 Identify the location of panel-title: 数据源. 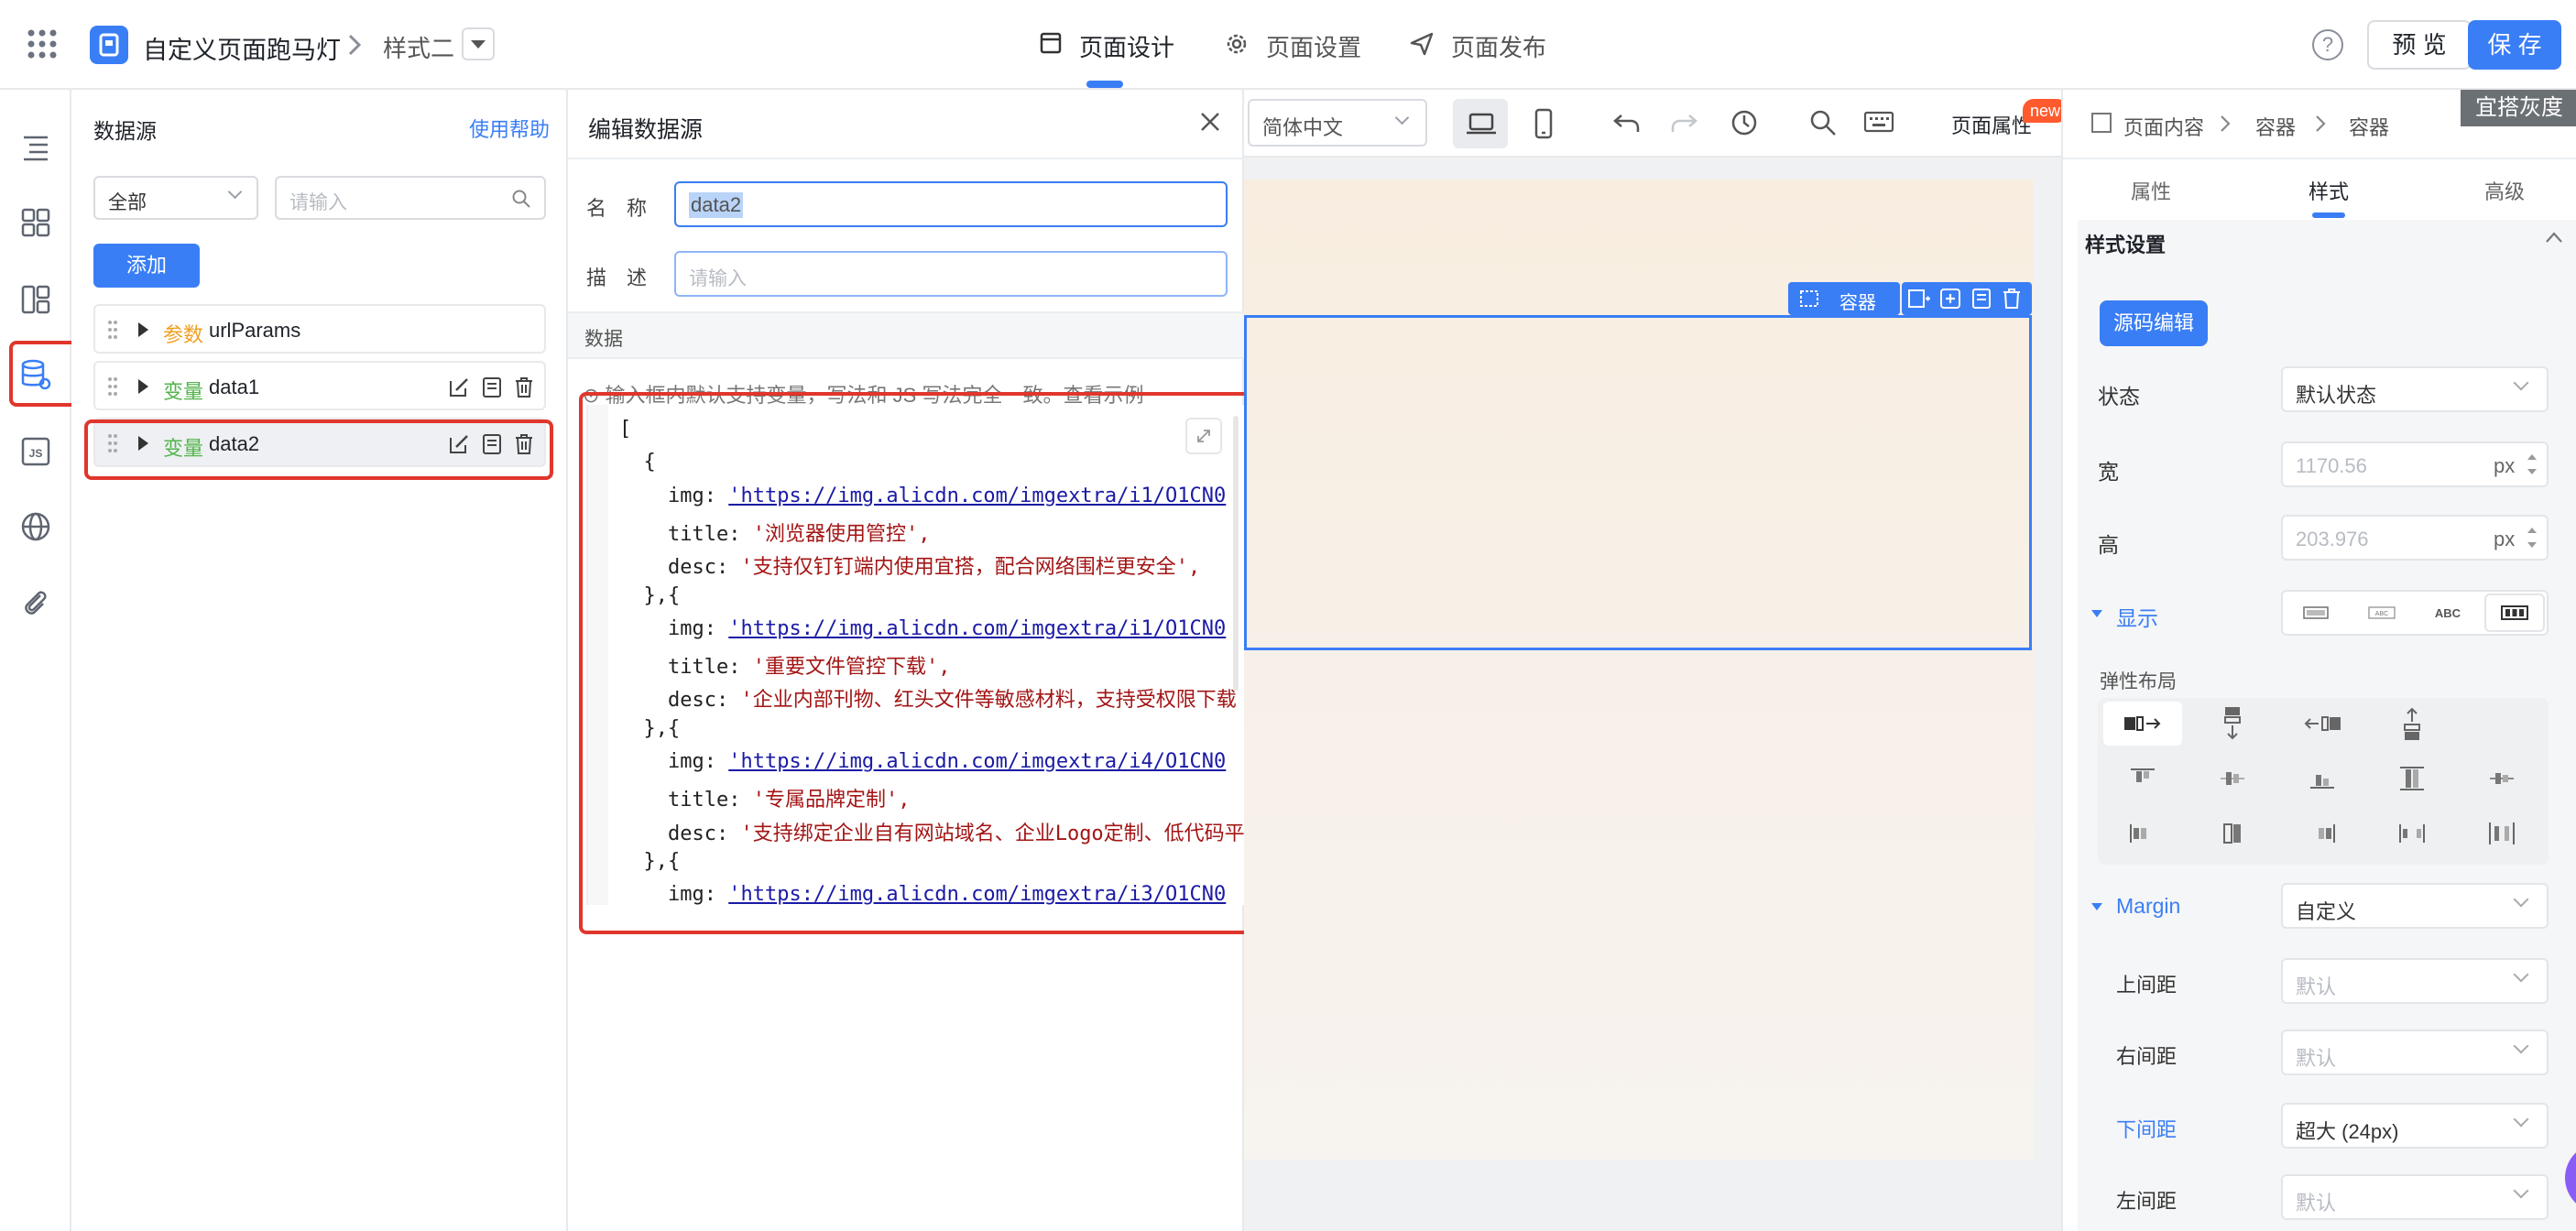
(125, 131).